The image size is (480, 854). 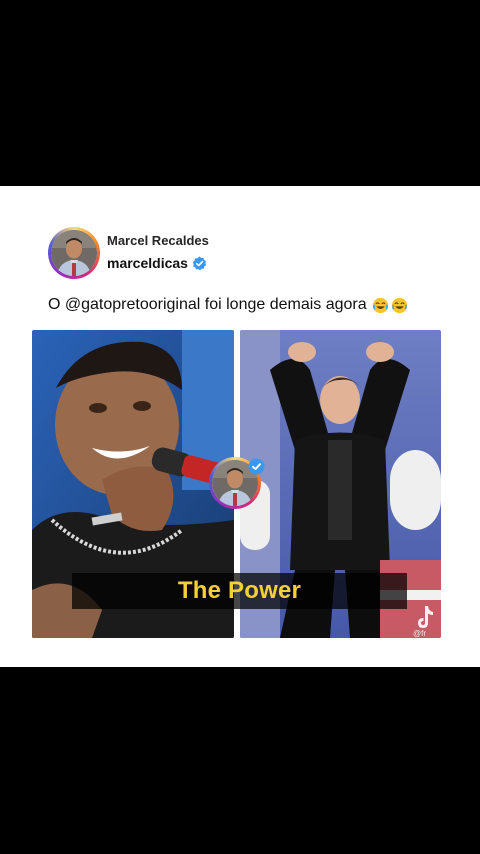 I want to click on handle-row: marceldicas, so click(x=157, y=263).